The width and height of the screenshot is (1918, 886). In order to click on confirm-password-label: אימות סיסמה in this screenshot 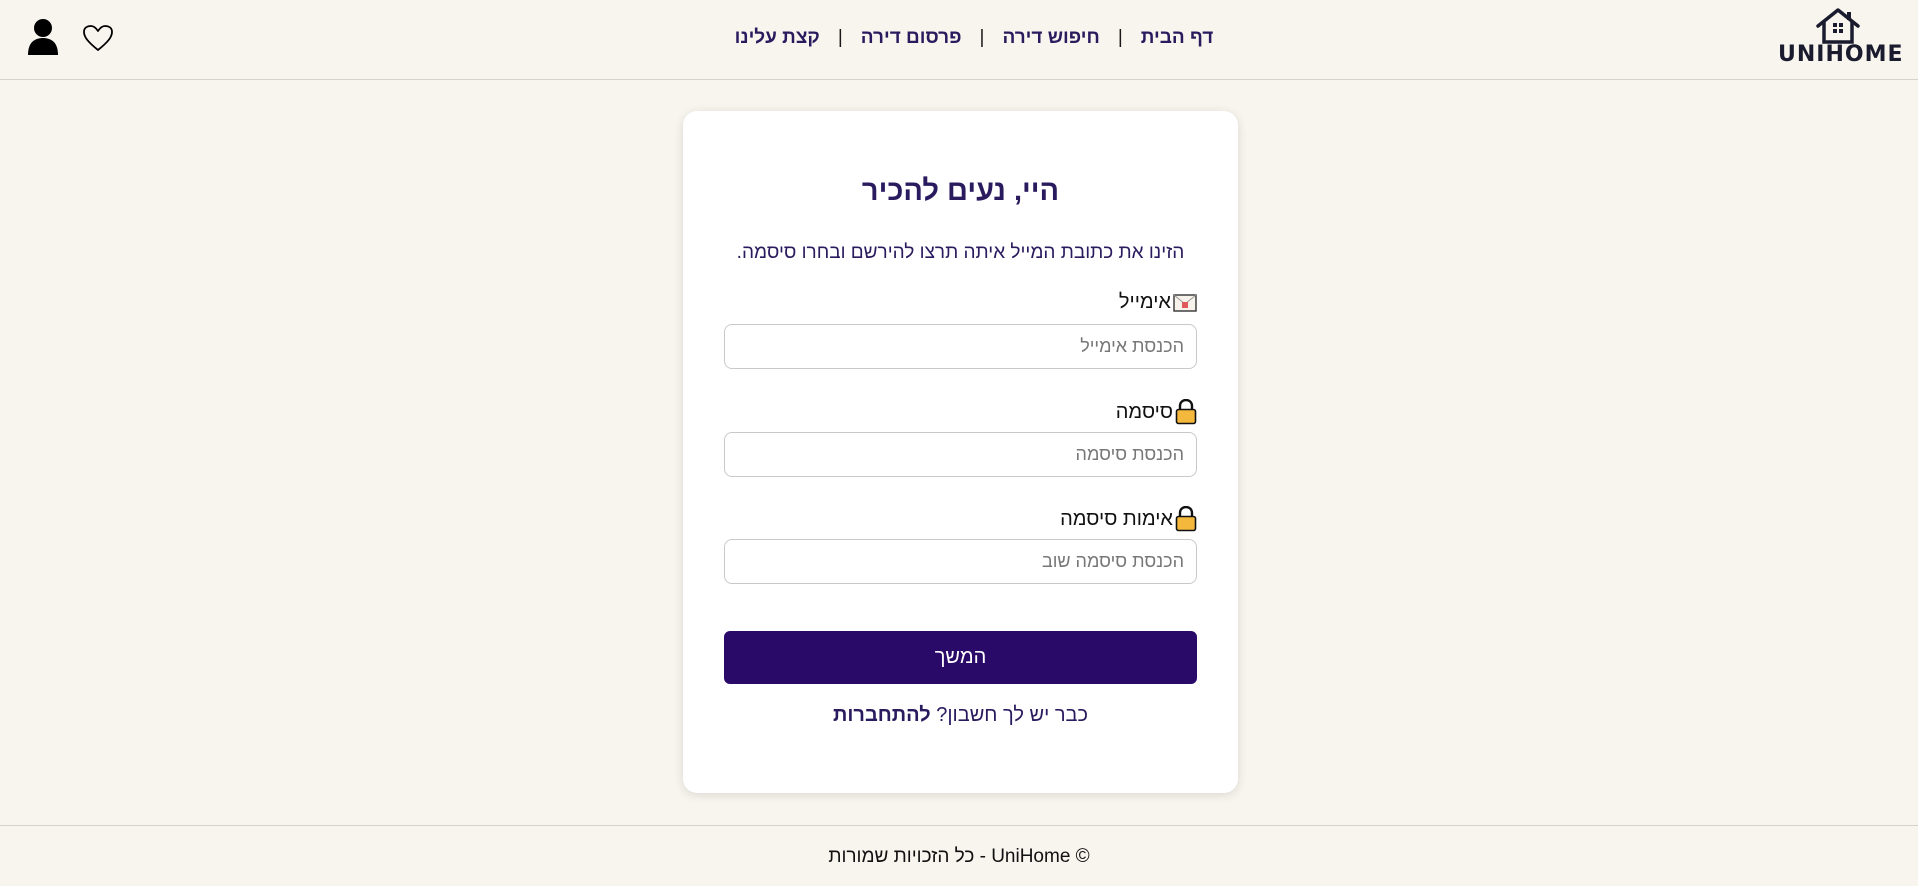, I will do `click(1128, 519)`.